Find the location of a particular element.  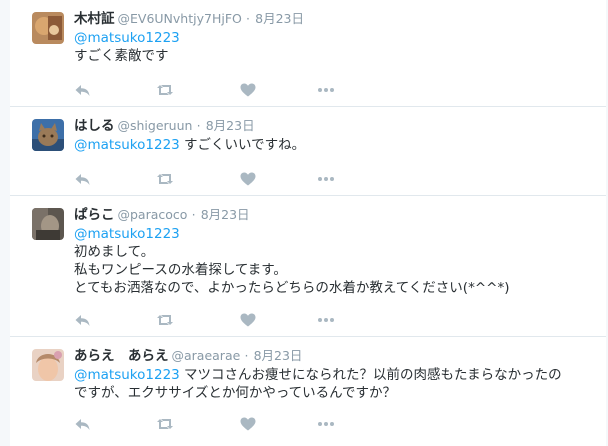

user-fullname: 木村証 is located at coordinates (94, 19).